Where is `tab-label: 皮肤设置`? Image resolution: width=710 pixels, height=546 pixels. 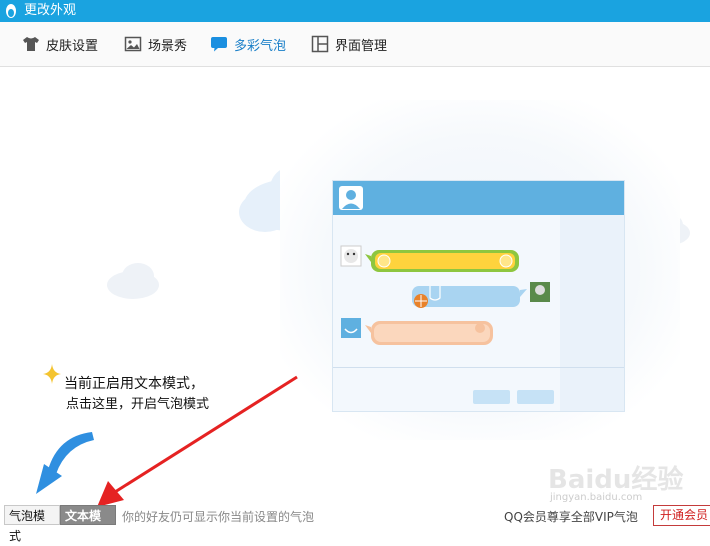
tab-label: 皮肤设置 is located at coordinates (72, 46).